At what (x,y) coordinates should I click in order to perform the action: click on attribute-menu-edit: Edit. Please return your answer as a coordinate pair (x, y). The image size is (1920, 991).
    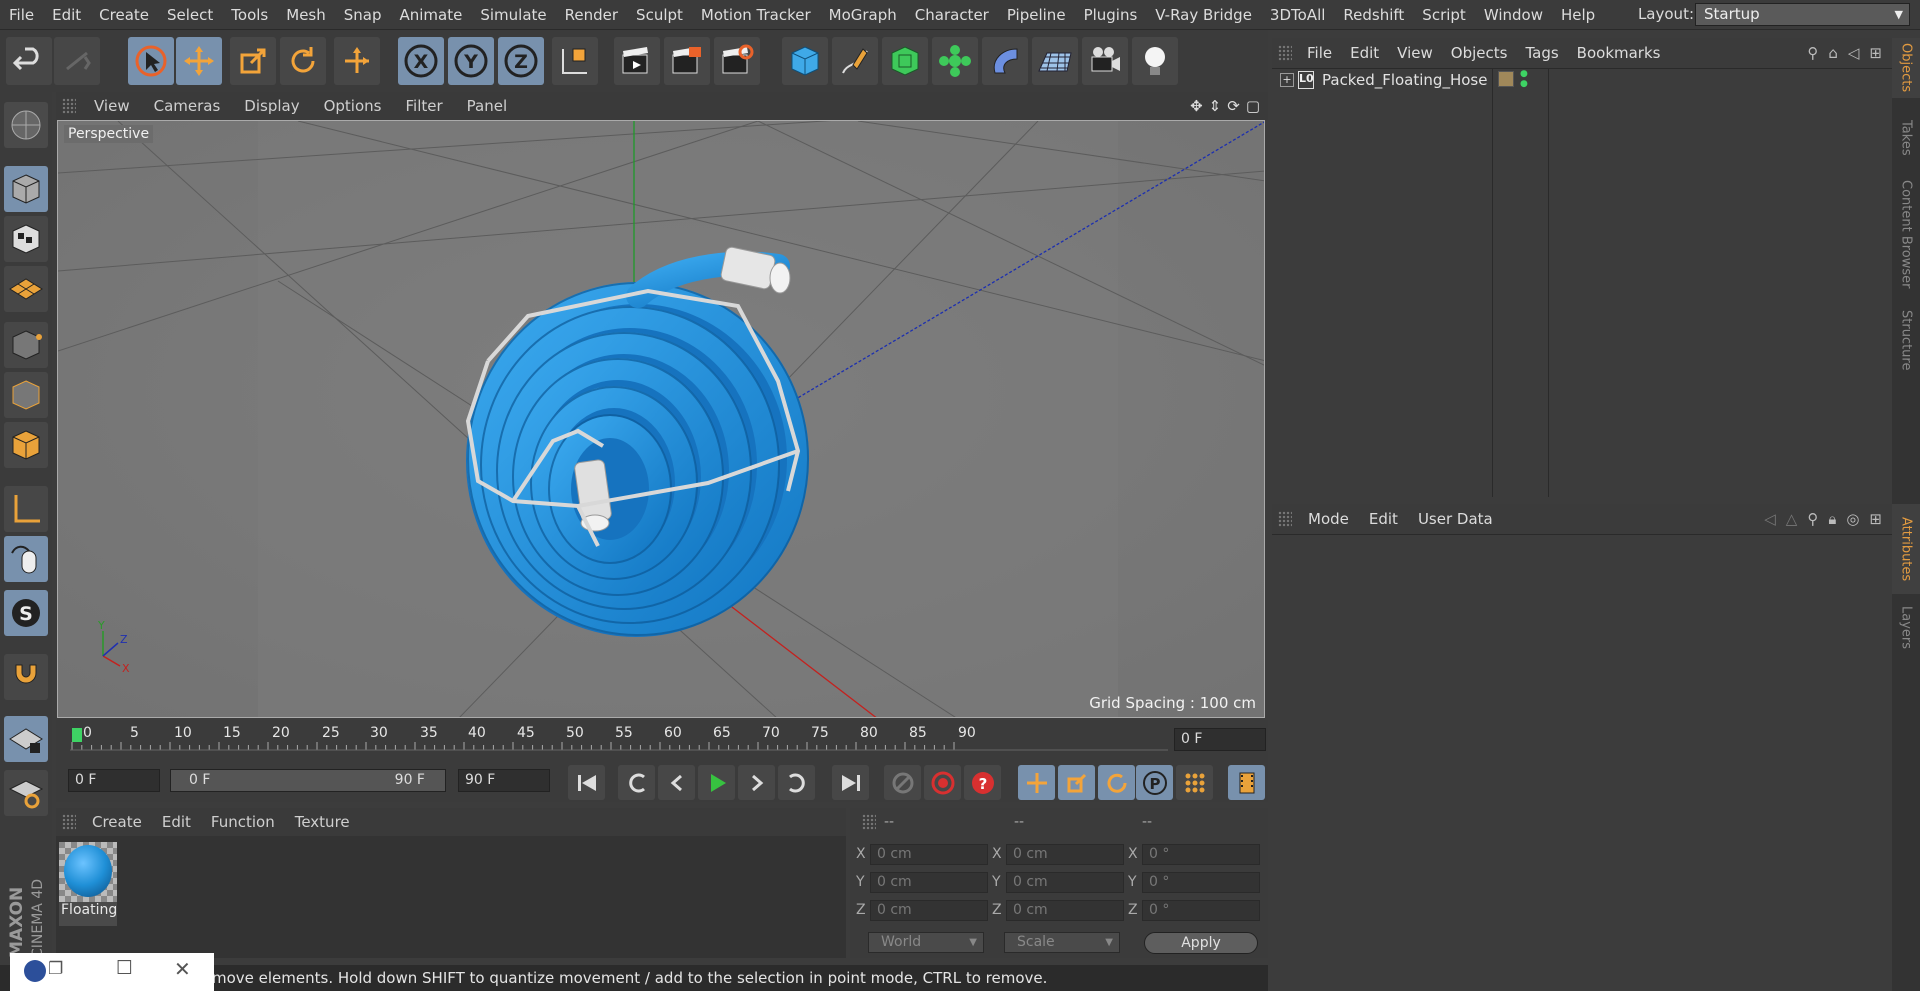
    Looking at the image, I should click on (1383, 519).